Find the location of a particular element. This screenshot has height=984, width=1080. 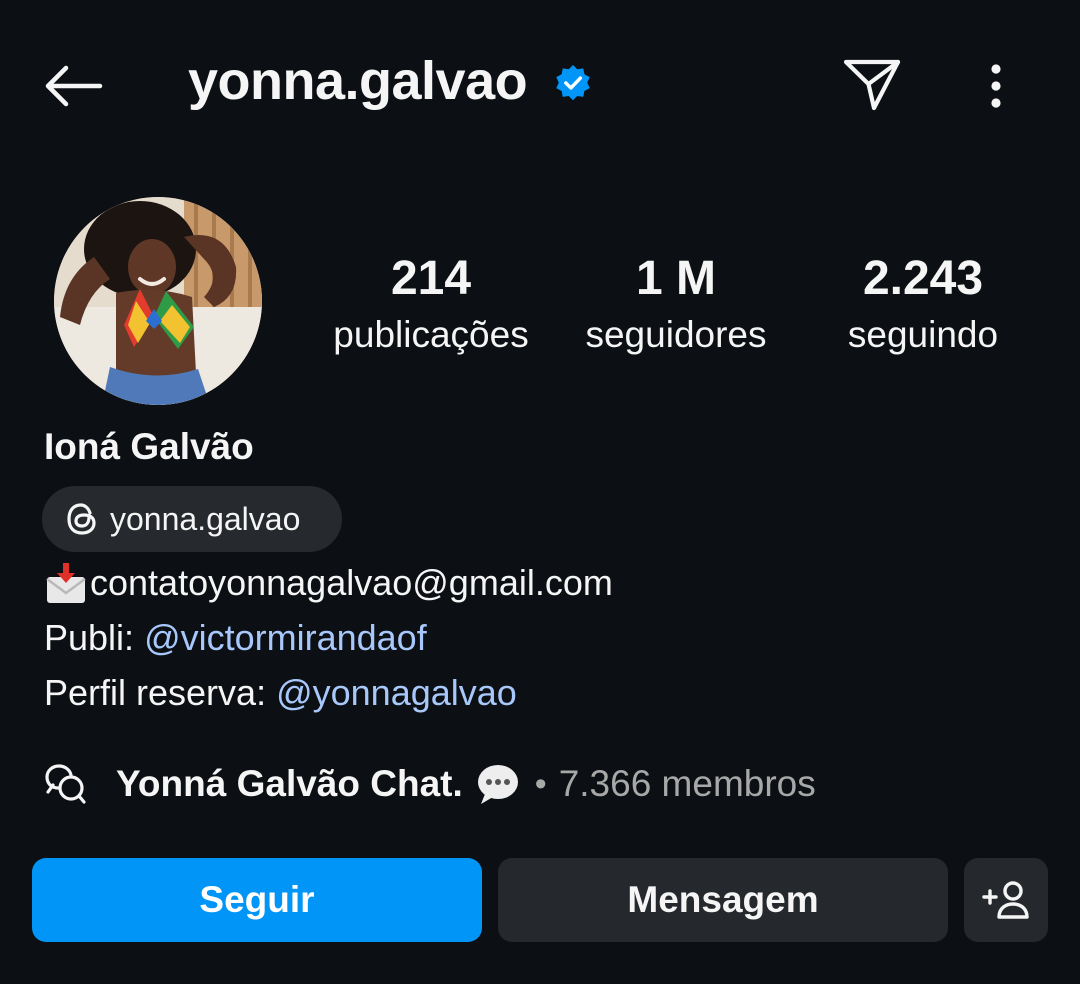

options-menu-button is located at coordinates (996, 86).